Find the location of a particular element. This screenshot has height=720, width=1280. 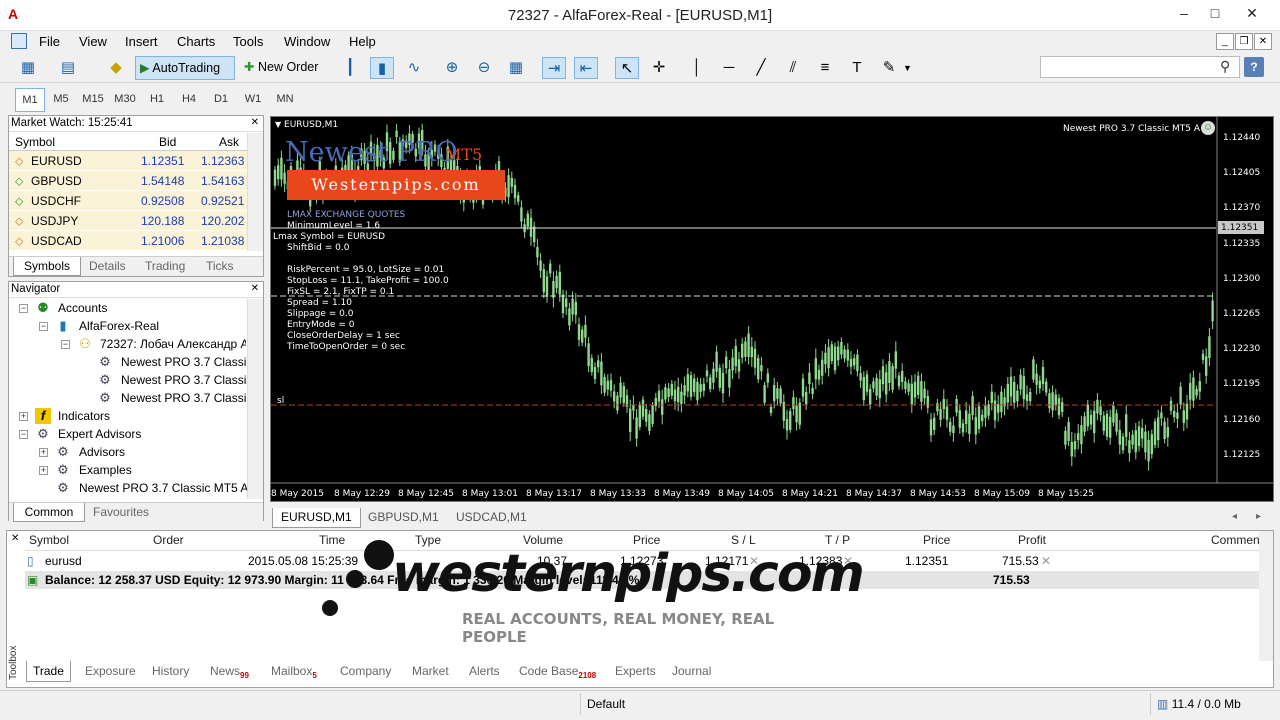

tab-scroll-left-icon: ◂ is located at coordinates (1234, 516).